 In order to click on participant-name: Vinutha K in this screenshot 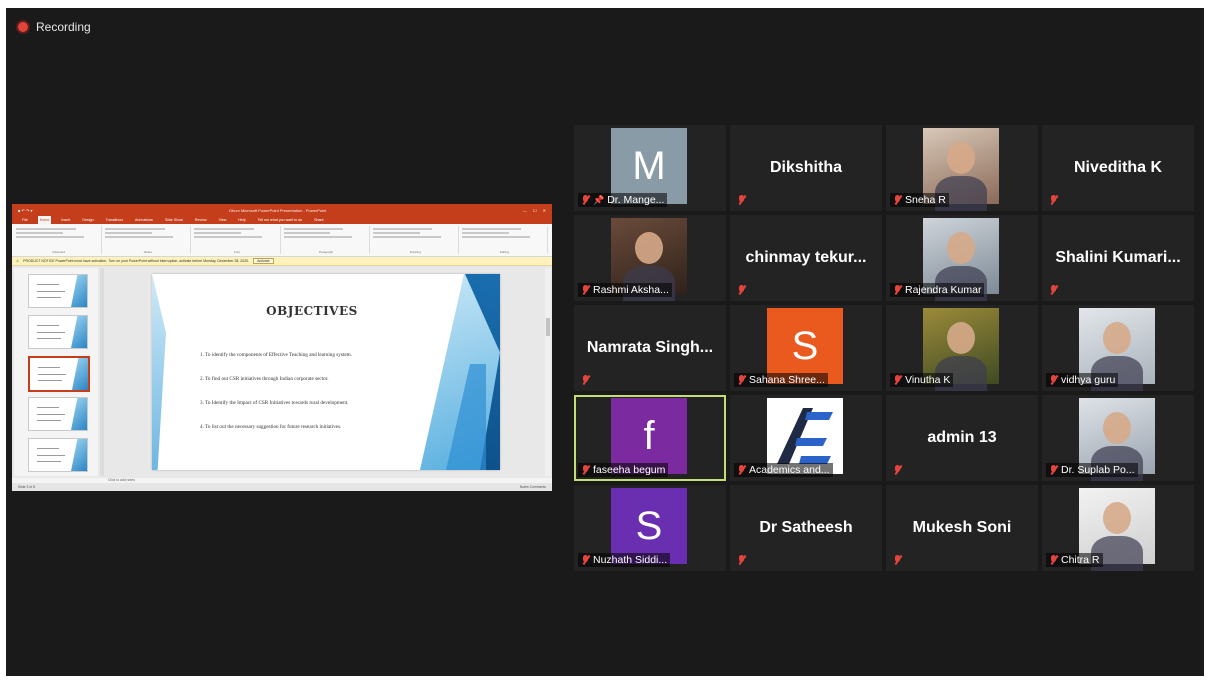, I will do `click(928, 380)`.